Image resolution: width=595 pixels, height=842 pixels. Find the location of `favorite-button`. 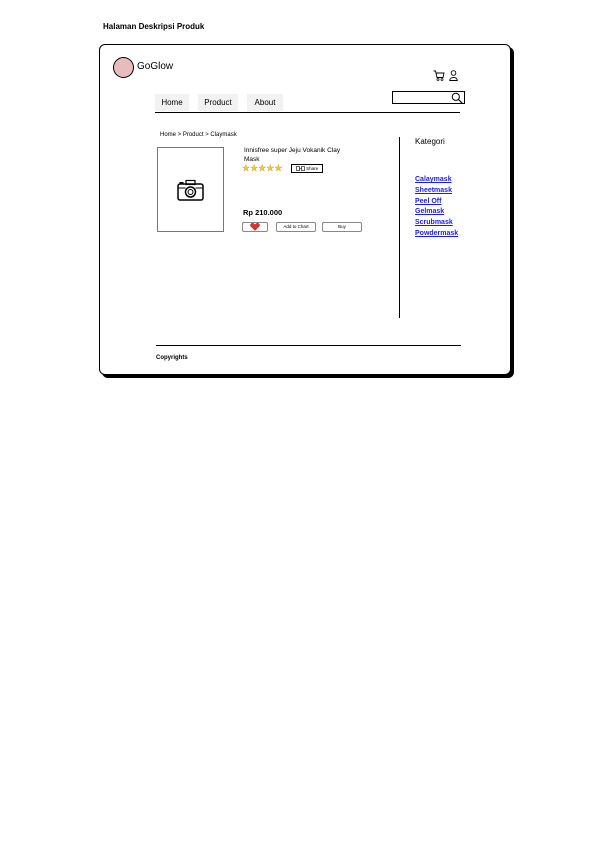

favorite-button is located at coordinates (255, 227).